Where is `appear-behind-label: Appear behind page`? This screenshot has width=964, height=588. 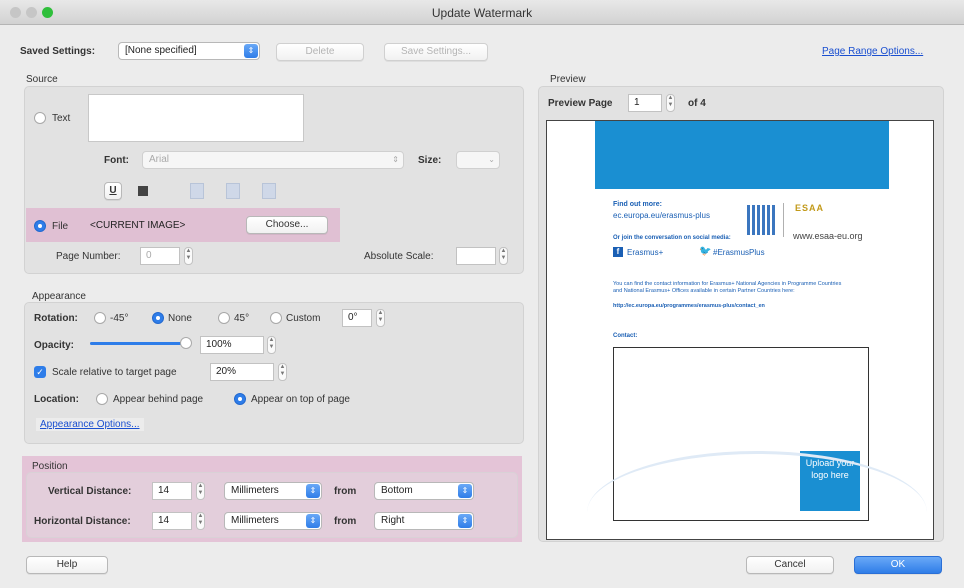 appear-behind-label: Appear behind page is located at coordinates (158, 399).